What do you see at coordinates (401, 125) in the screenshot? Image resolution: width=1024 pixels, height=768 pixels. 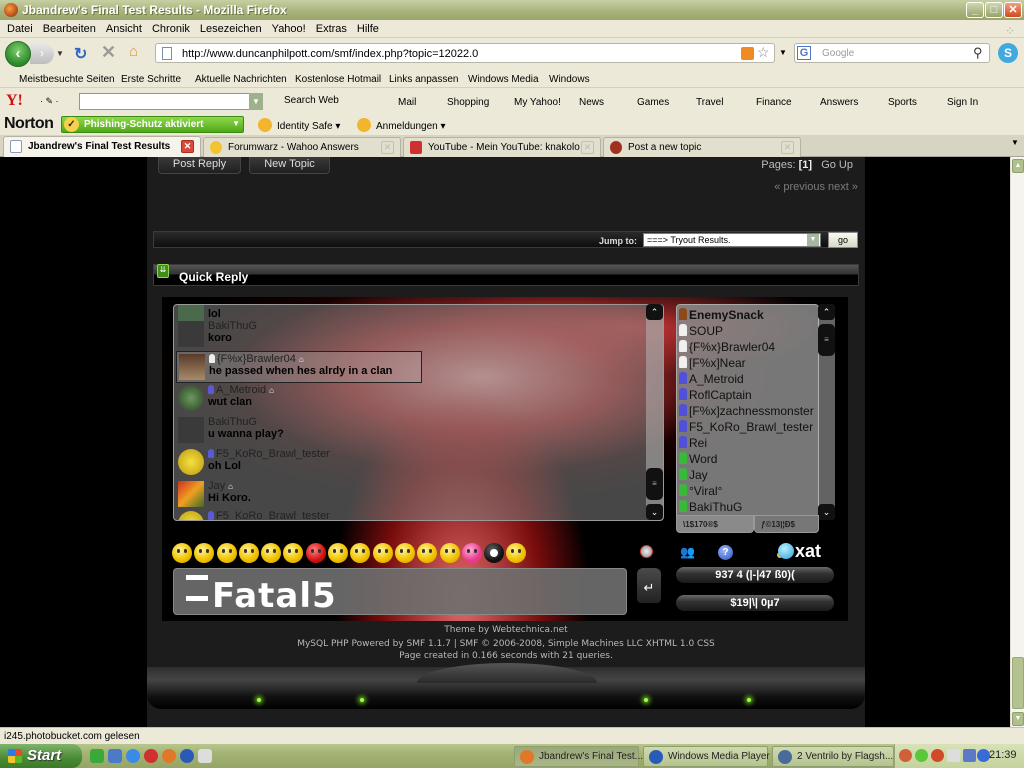 I see `logins-button: Anmeldungen ▾` at bounding box center [401, 125].